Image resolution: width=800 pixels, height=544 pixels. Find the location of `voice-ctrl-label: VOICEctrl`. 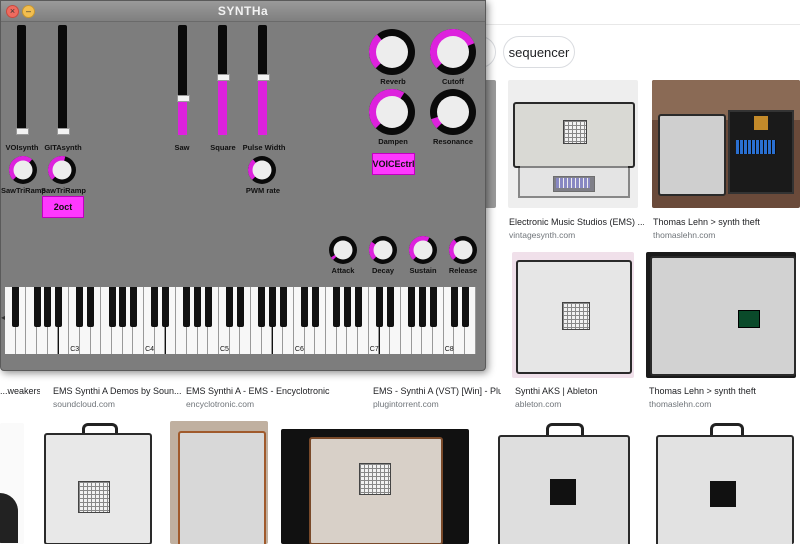

voice-ctrl-label: VOICEctrl is located at coordinates (393, 164).